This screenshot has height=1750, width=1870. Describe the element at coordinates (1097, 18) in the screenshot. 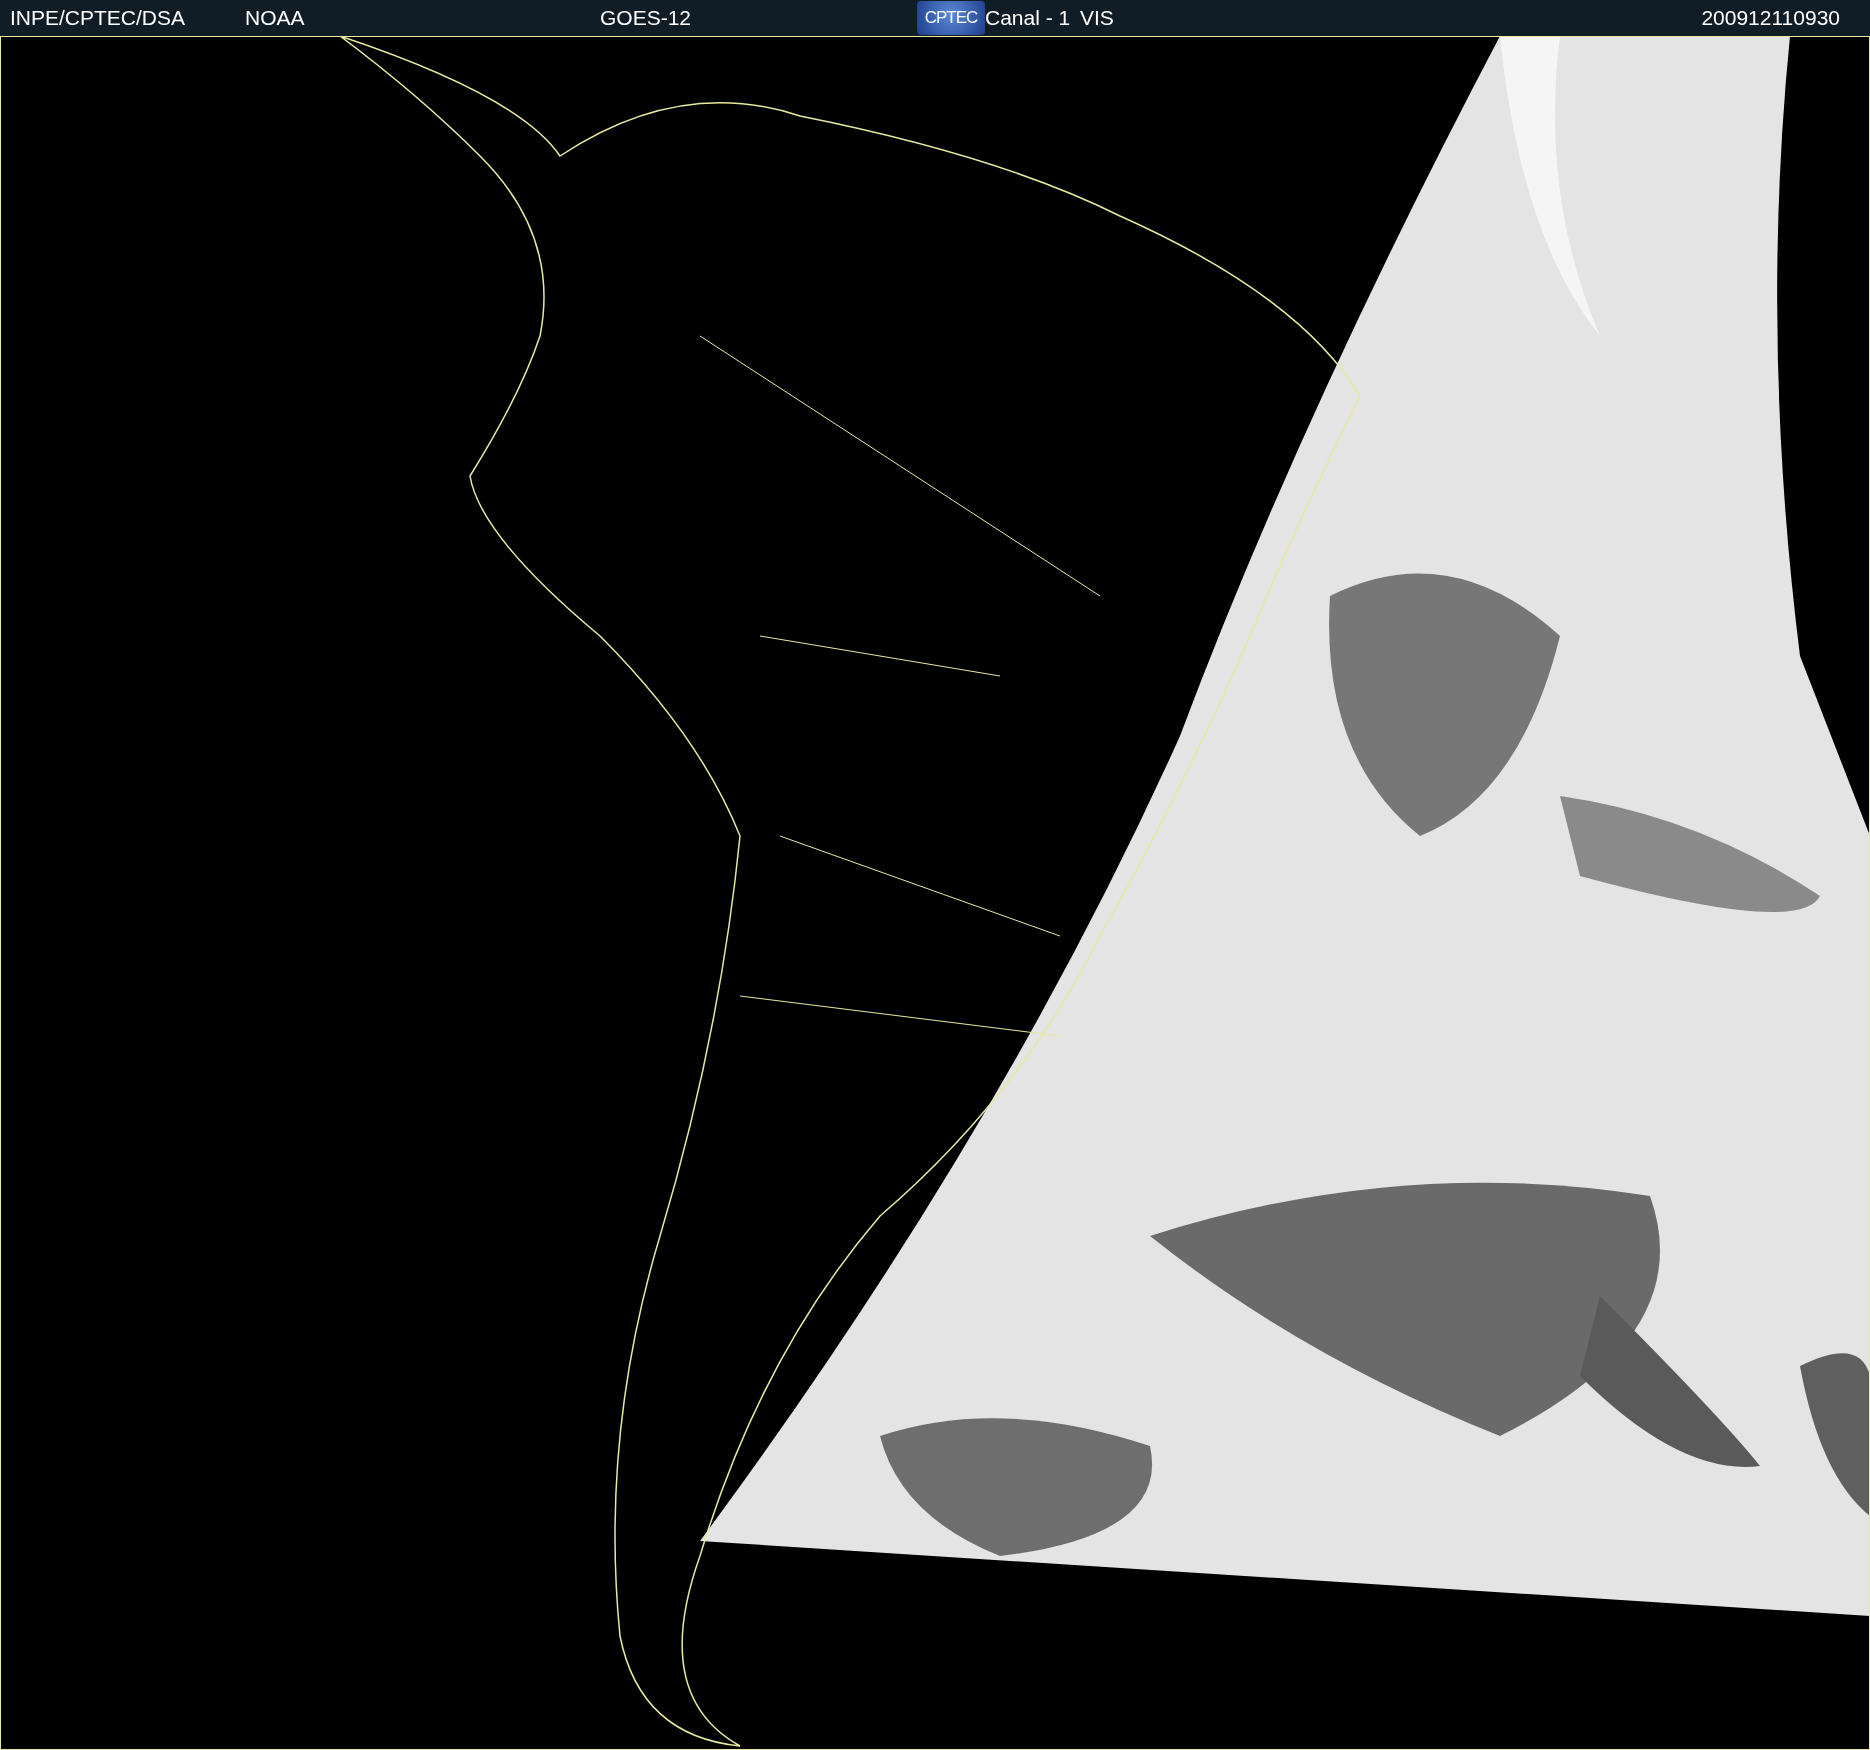

I see `band-label: VIS` at that location.